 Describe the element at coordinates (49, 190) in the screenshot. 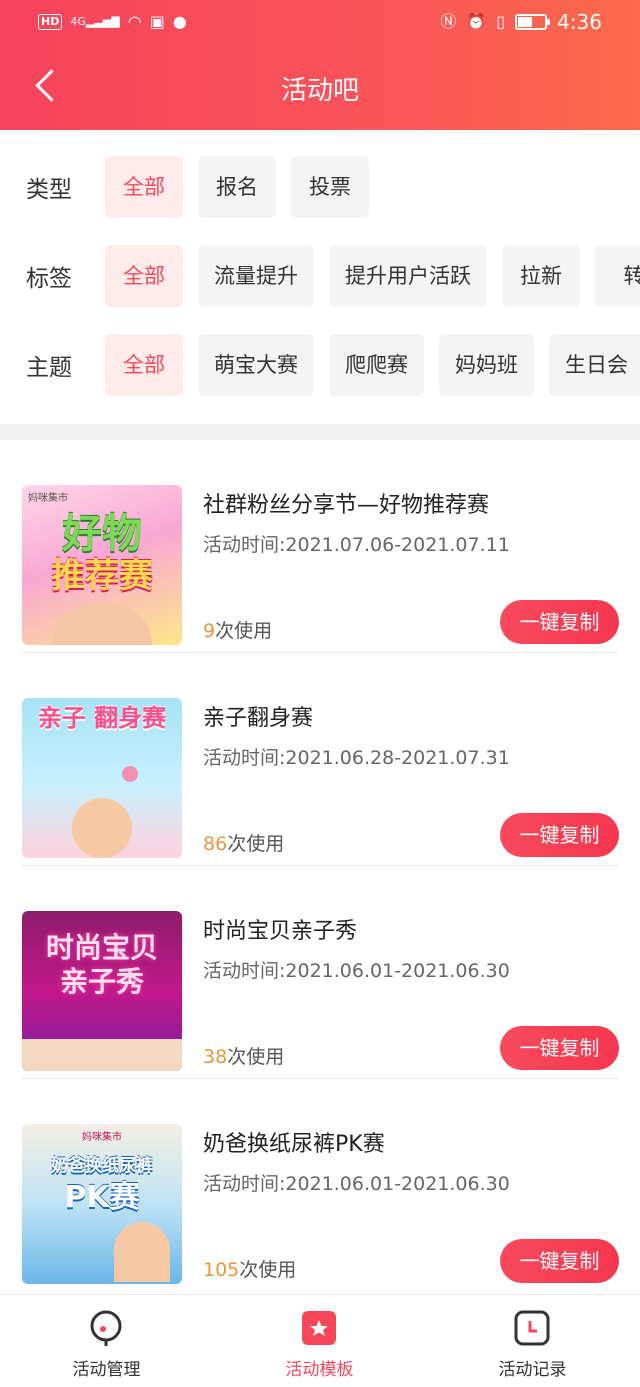

I see `filter-label: 类型` at that location.